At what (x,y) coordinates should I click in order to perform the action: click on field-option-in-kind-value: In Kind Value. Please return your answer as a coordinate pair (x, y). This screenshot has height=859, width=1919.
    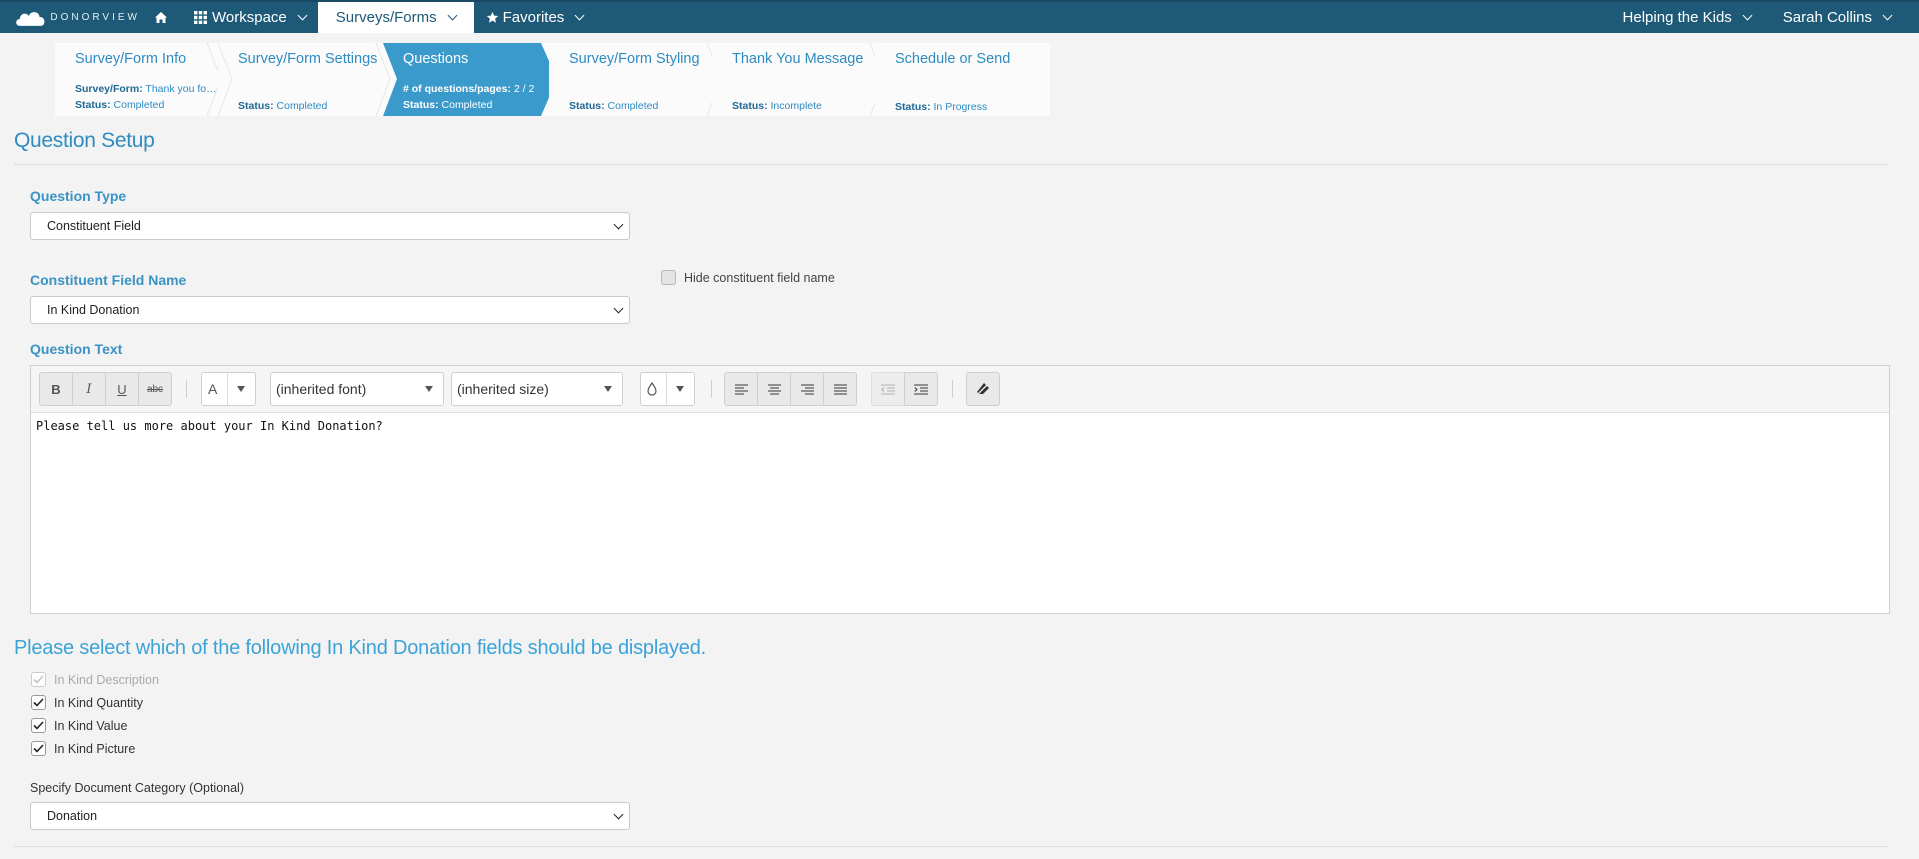
    Looking at the image, I should click on (79, 725).